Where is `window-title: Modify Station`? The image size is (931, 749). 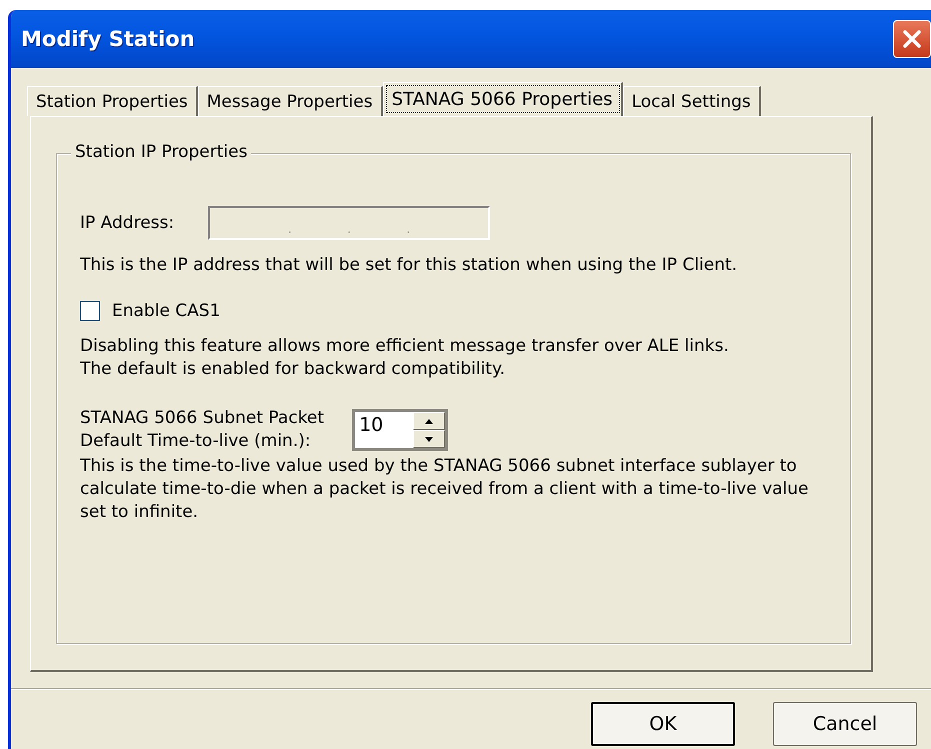 window-title: Modify Station is located at coordinates (108, 39).